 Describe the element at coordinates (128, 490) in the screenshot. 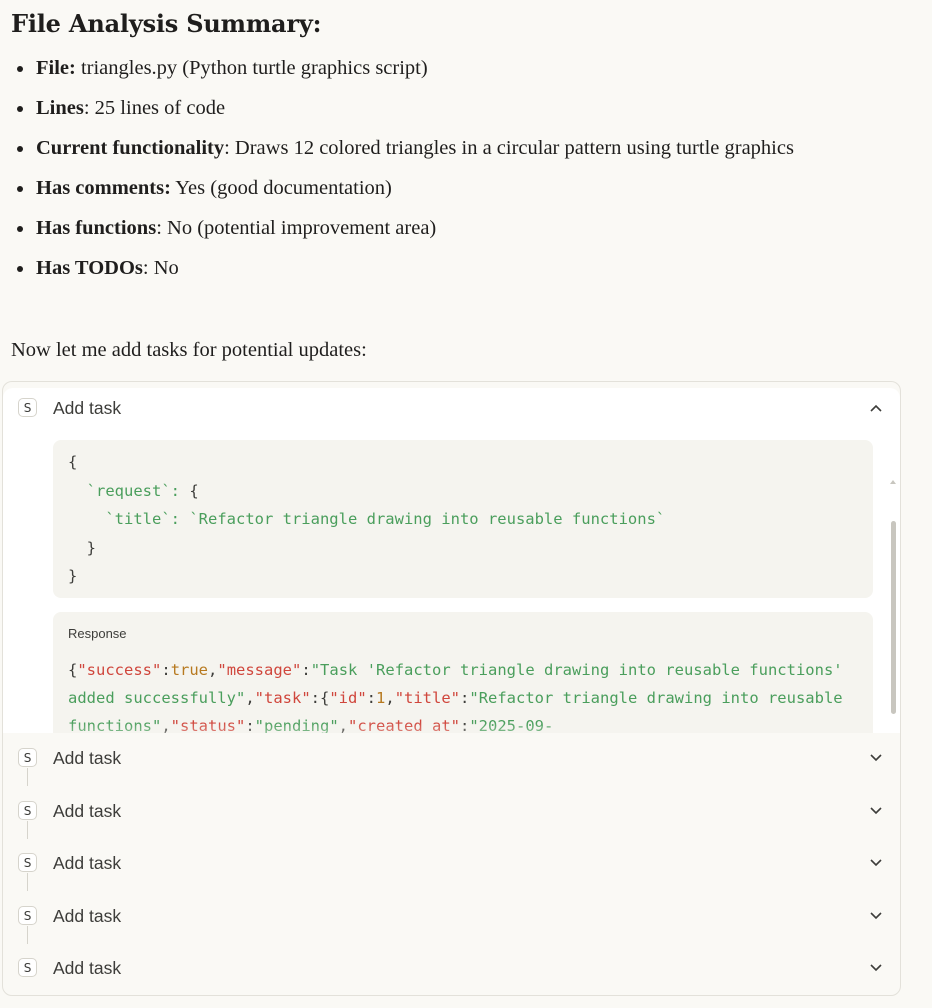

I see `code-key: `request`` at that location.